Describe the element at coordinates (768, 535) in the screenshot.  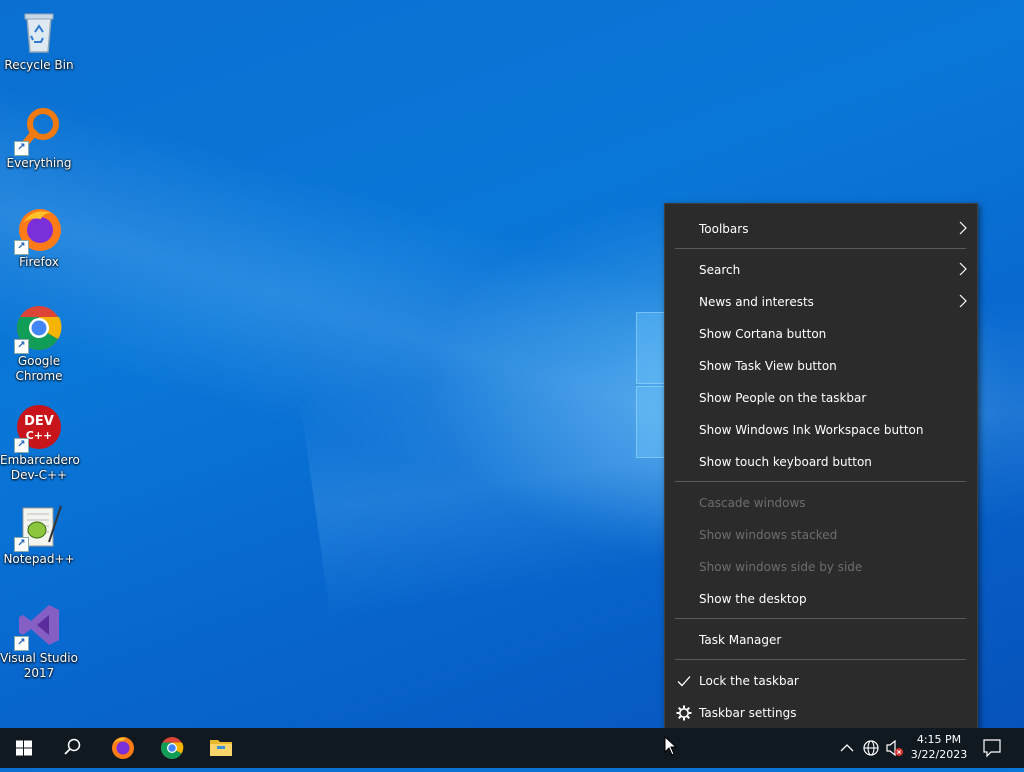
I see `menu-item-label: Show windows stacked` at that location.